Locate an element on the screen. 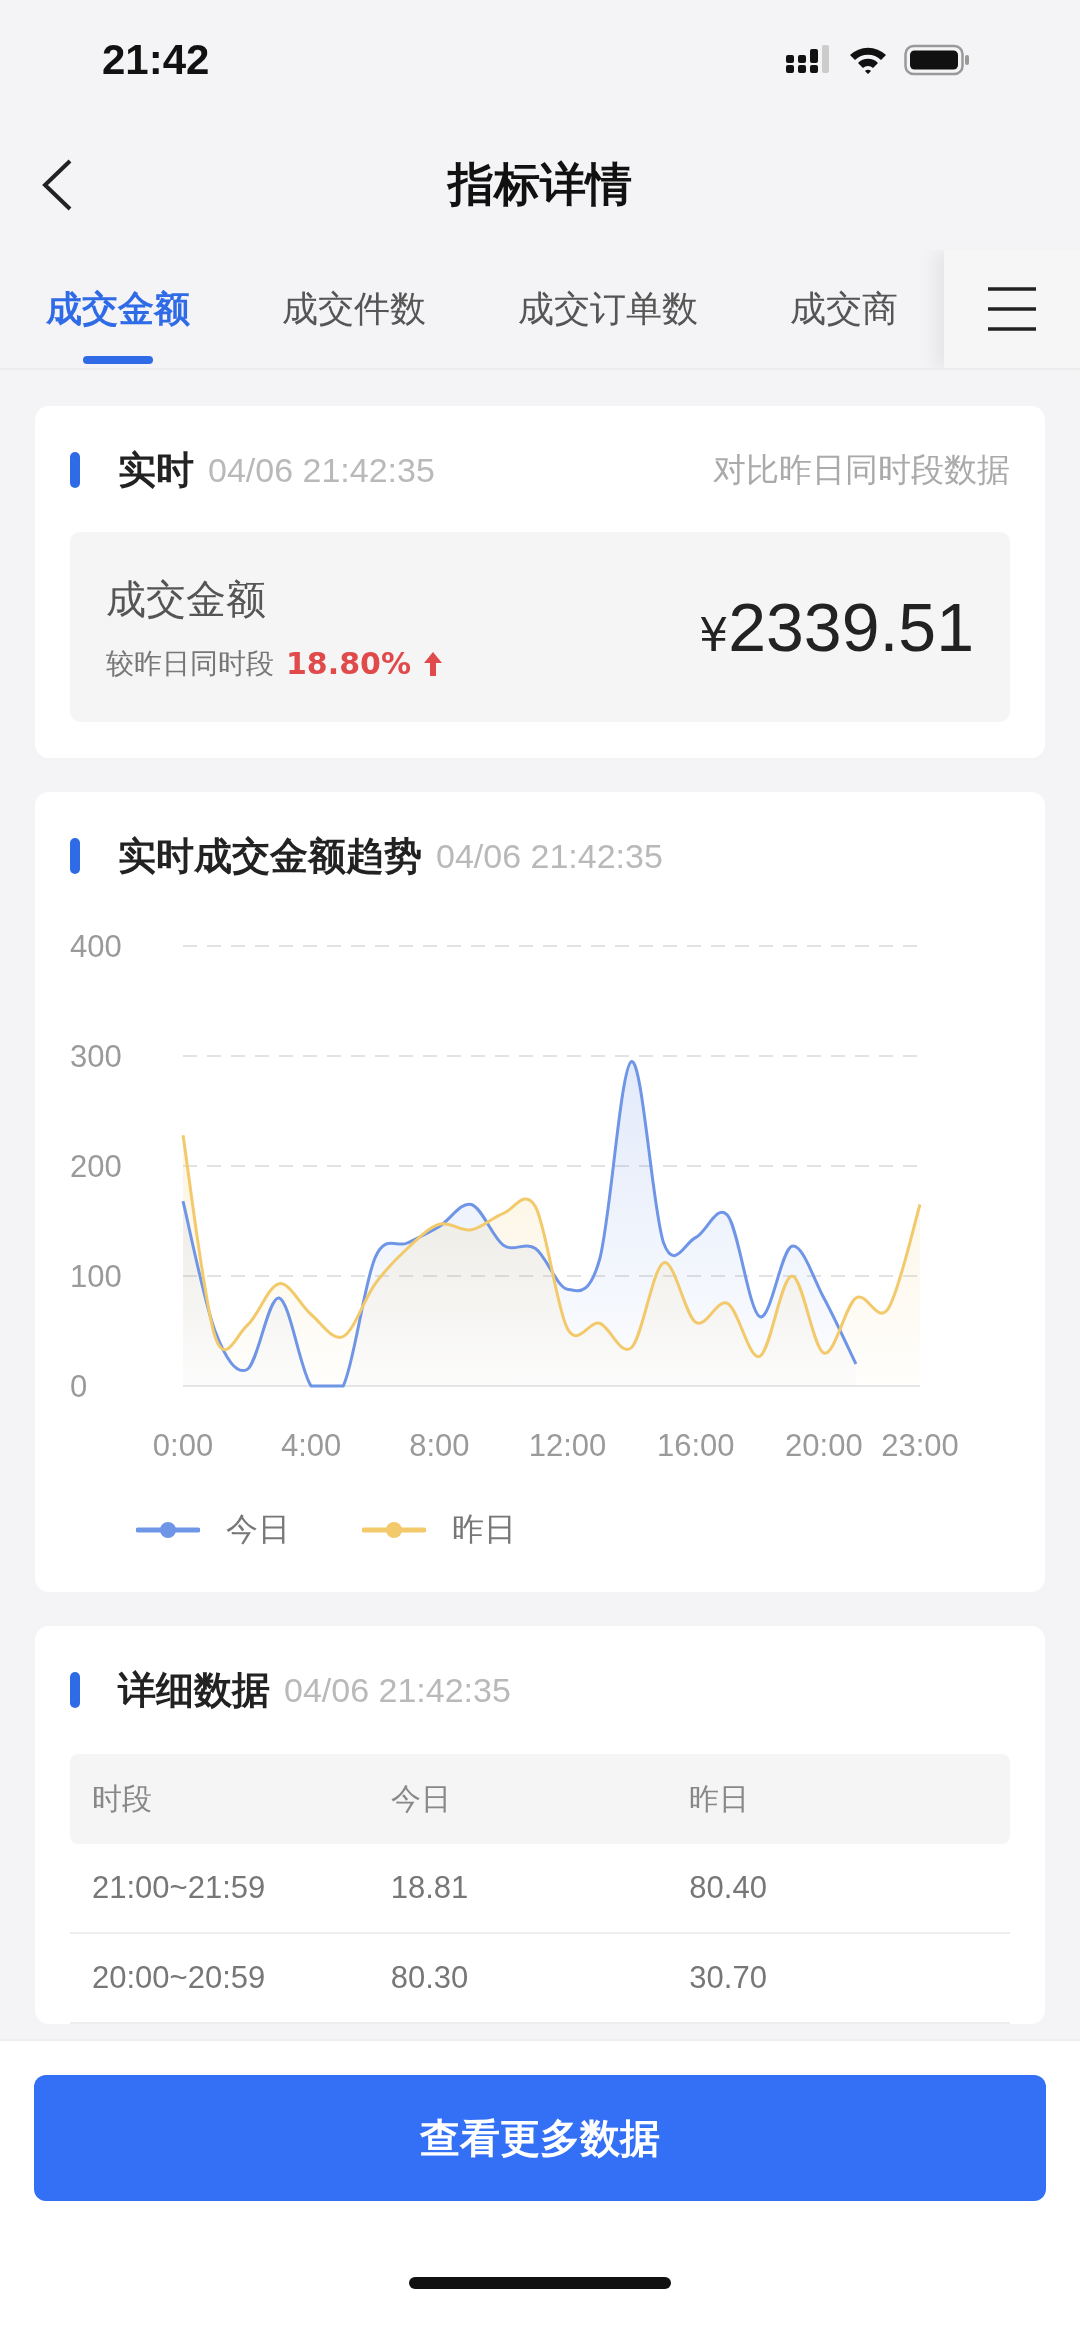  x-axis-label: 20:00 is located at coordinates (824, 1445).